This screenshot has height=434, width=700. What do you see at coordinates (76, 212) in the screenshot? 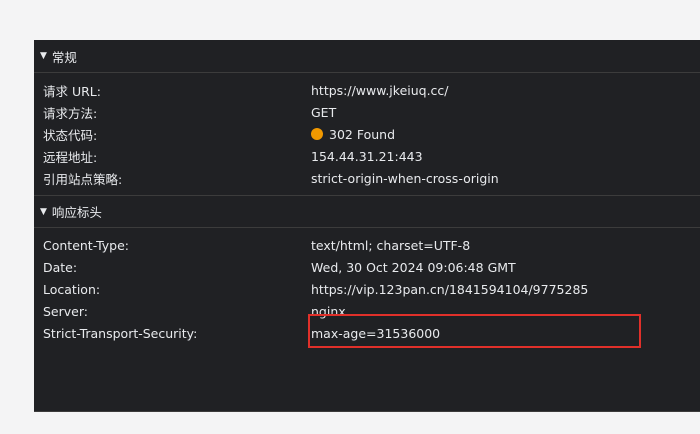
I see `response-headers-section-title: 响应标头` at bounding box center [76, 212].